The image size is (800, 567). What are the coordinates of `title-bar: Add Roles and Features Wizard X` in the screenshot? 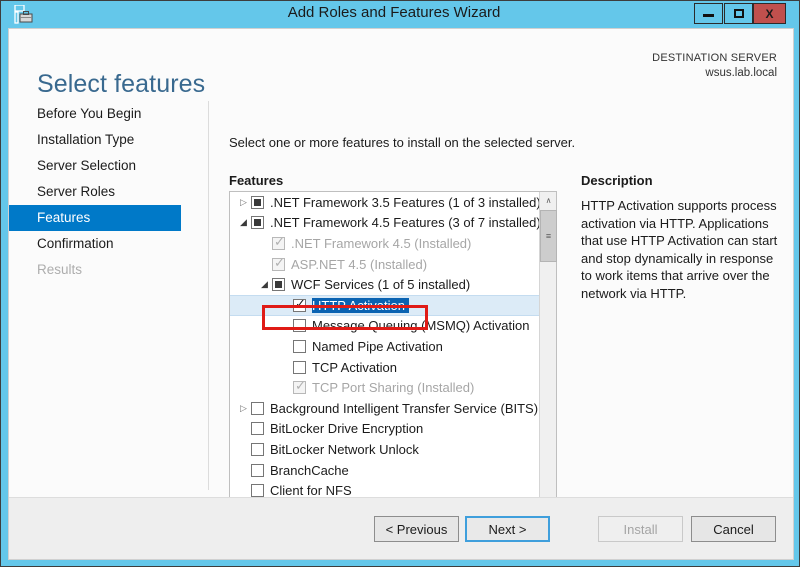 It's located at (394, 14).